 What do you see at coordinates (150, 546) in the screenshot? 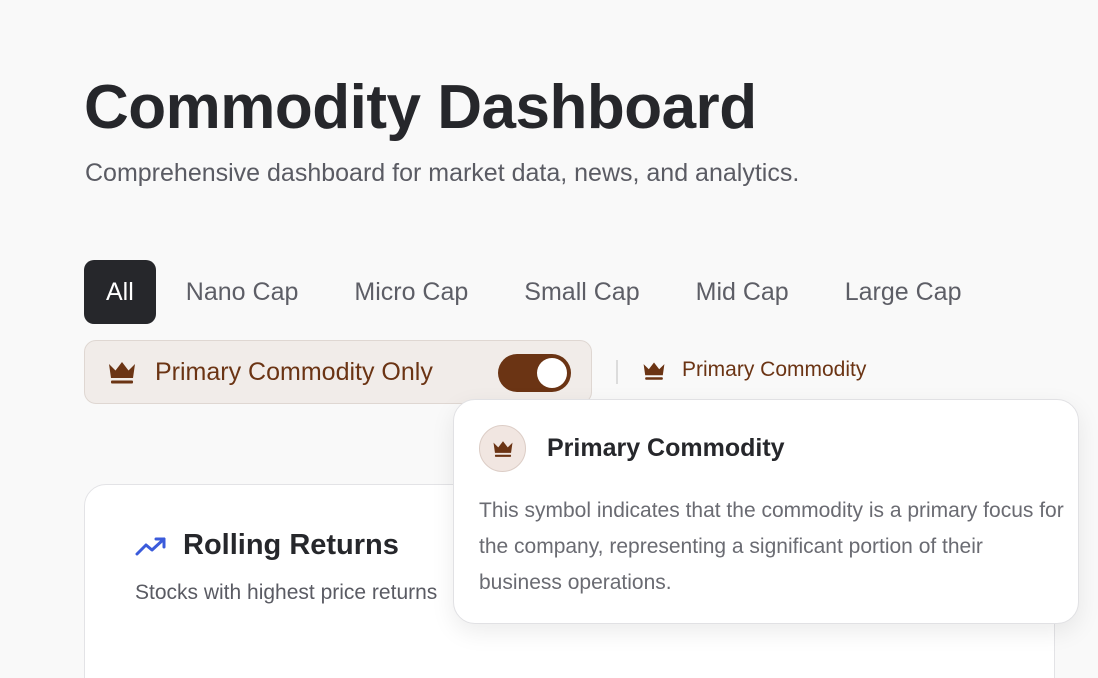
I see `trending-up-icon` at bounding box center [150, 546].